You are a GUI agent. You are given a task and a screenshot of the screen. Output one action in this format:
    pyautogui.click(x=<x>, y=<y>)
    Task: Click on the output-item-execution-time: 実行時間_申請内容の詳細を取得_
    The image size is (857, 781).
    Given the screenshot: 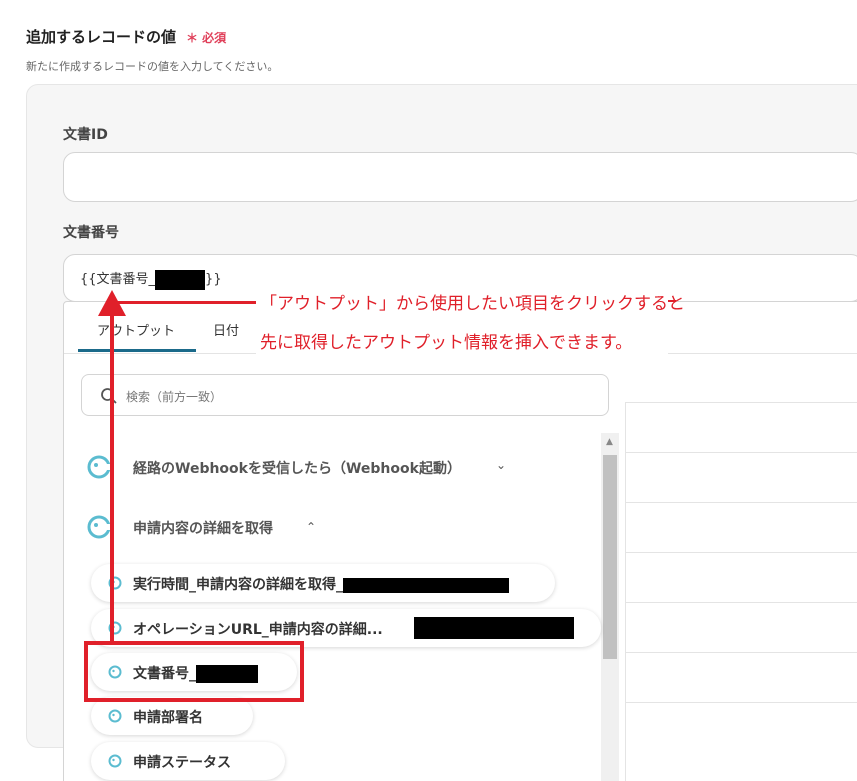 What is the action you would take?
    pyautogui.click(x=323, y=583)
    